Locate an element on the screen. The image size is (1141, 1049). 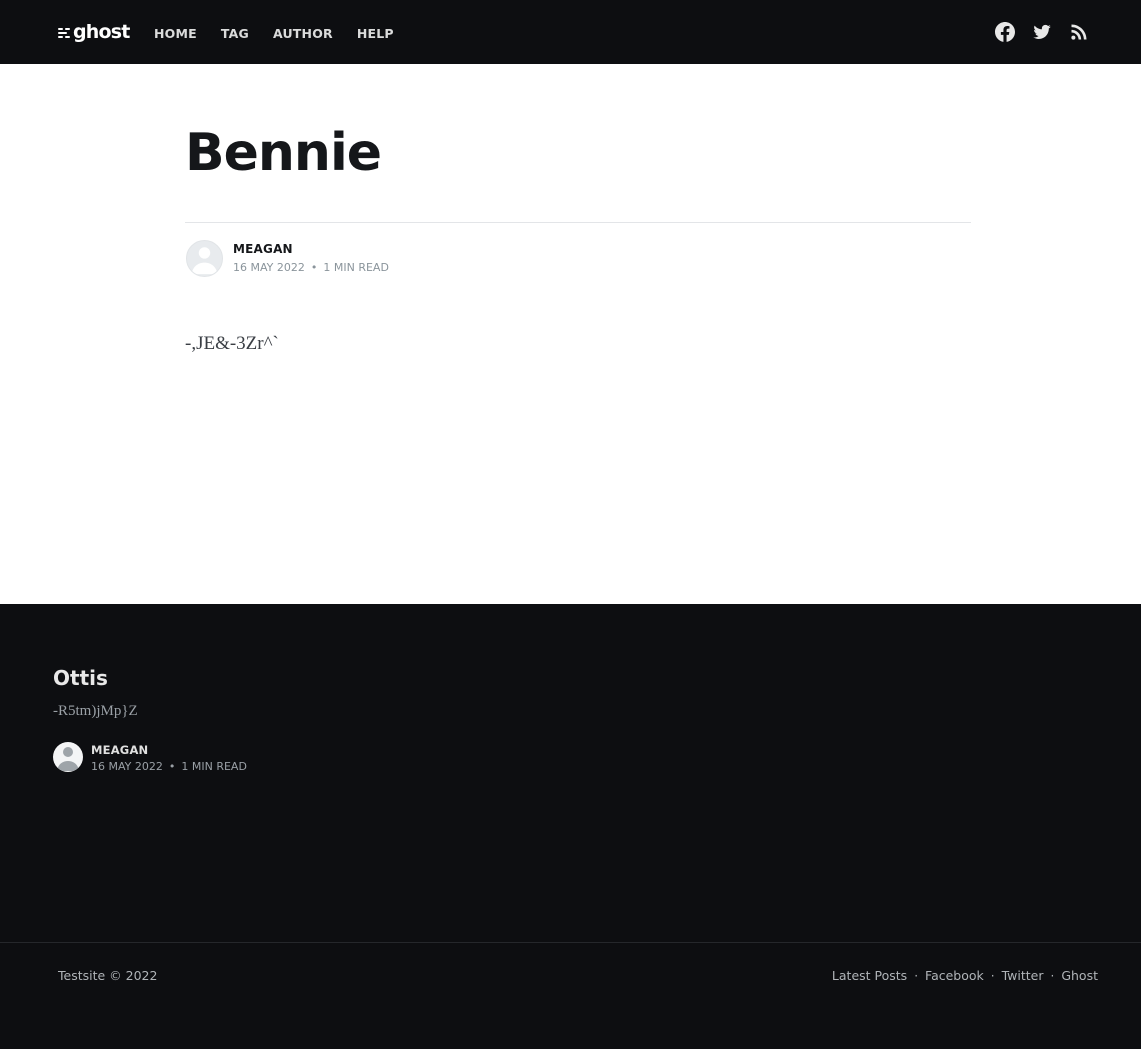
nav-item-author: AUTHOR is located at coordinates (303, 33).